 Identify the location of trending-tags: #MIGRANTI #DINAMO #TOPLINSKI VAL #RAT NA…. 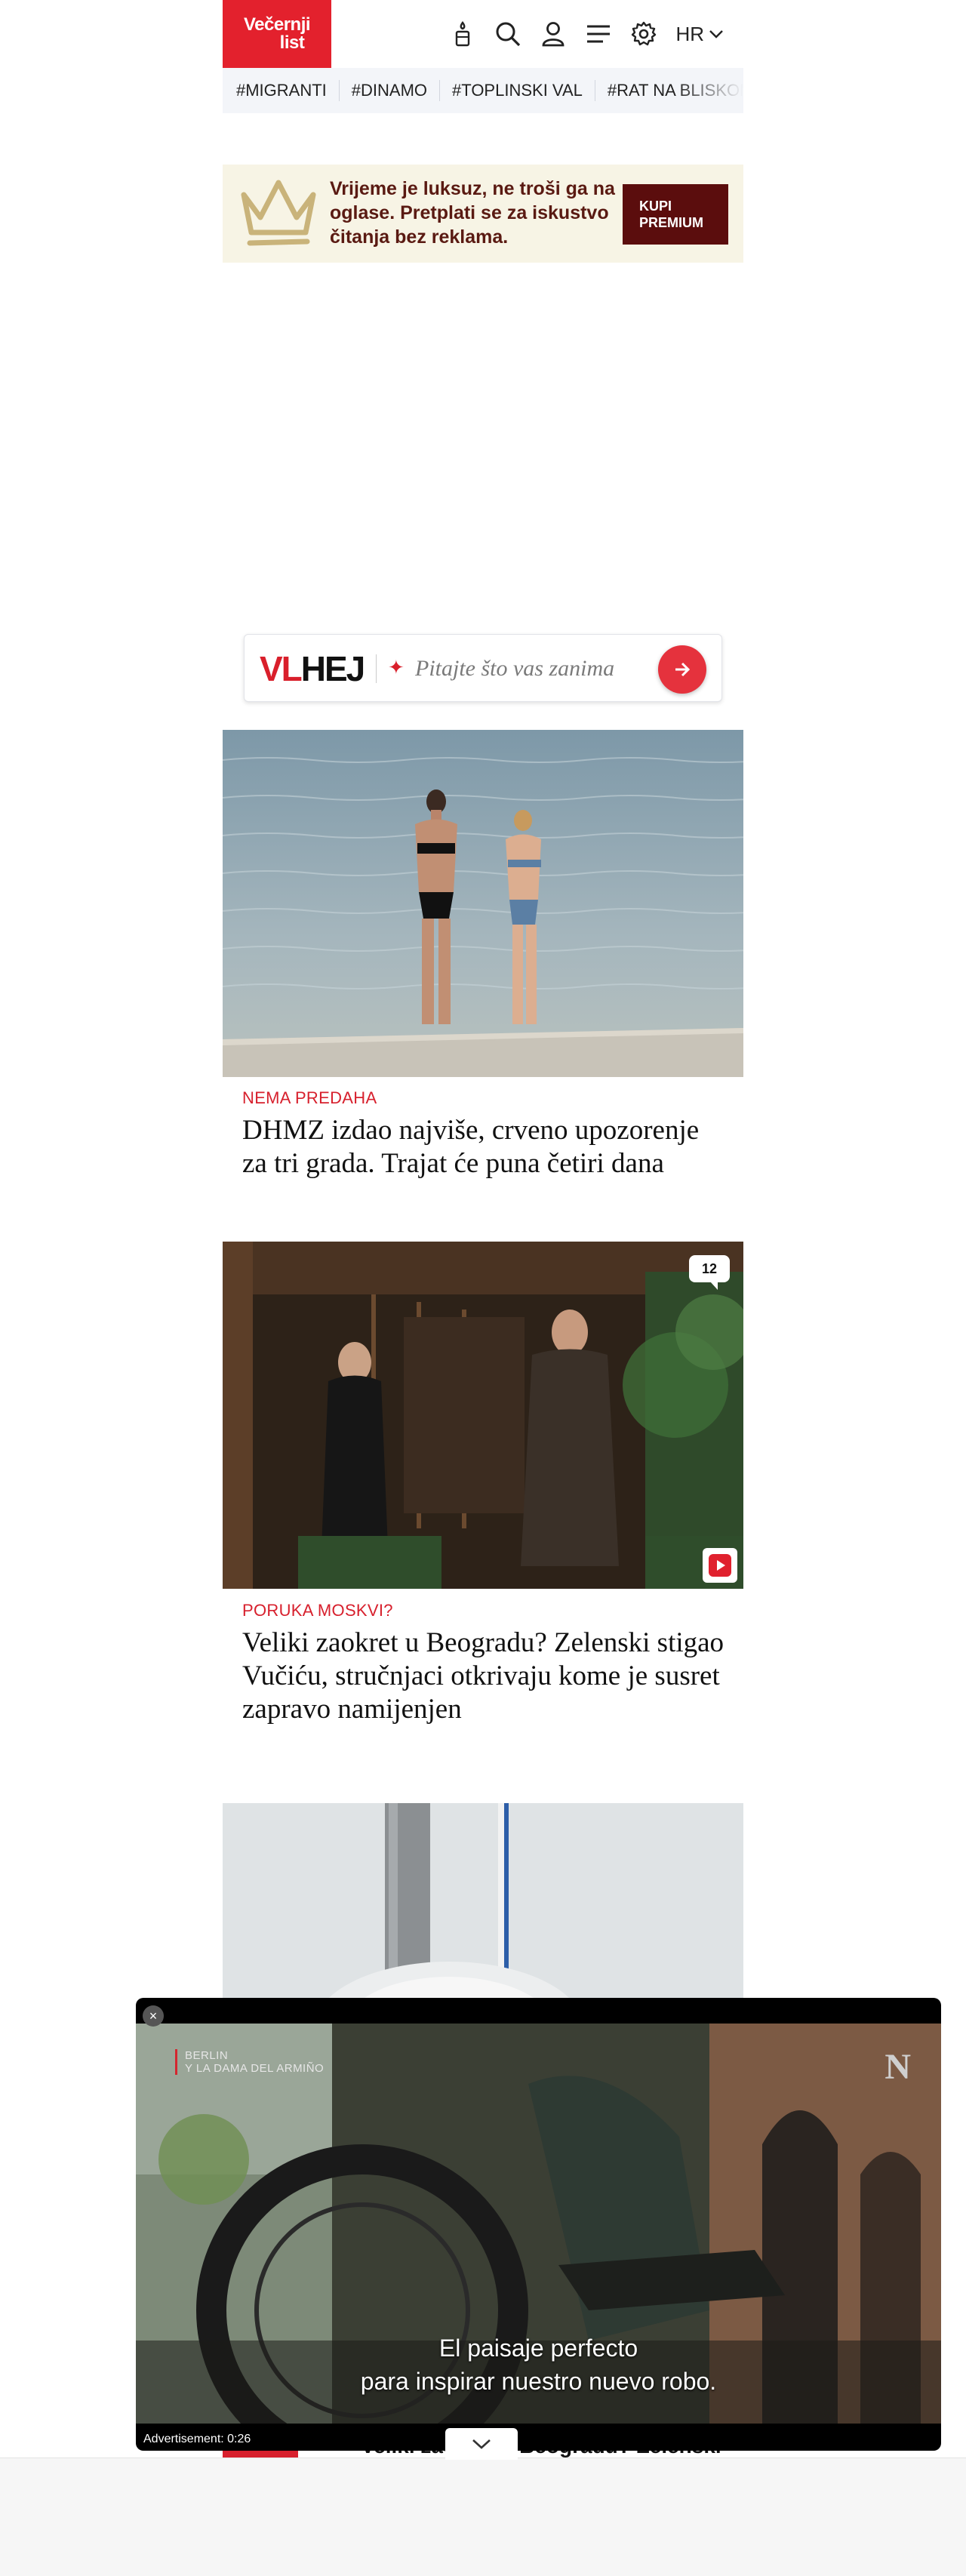
(483, 90).